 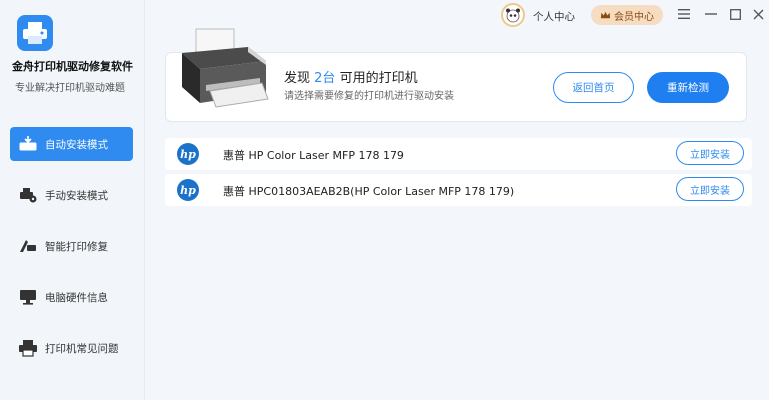 What do you see at coordinates (76, 144) in the screenshot?
I see `sidebar-item-label: 自动安装模式` at bounding box center [76, 144].